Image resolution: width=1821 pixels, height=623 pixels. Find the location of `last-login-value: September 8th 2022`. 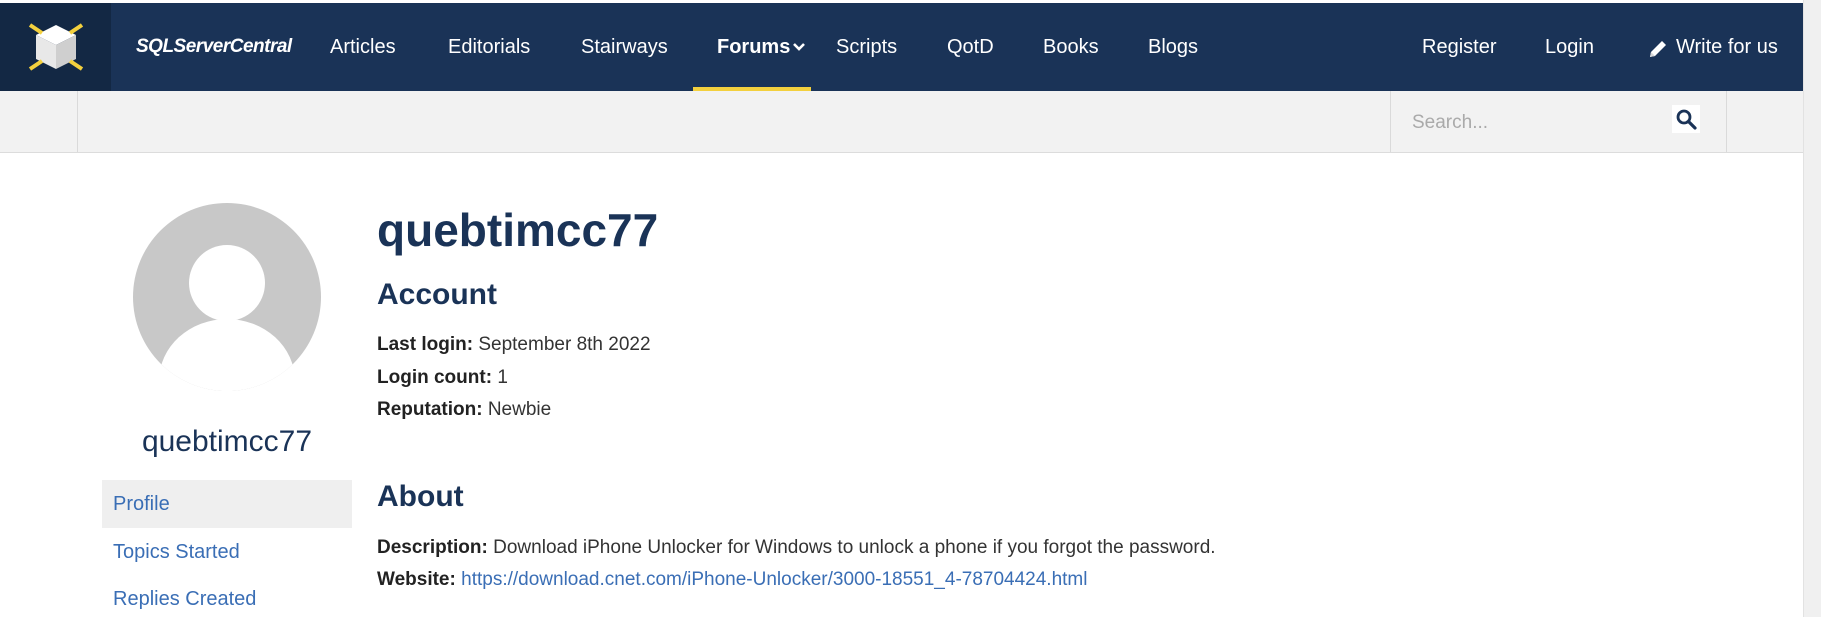

last-login-value: September 8th 2022 is located at coordinates (564, 344).